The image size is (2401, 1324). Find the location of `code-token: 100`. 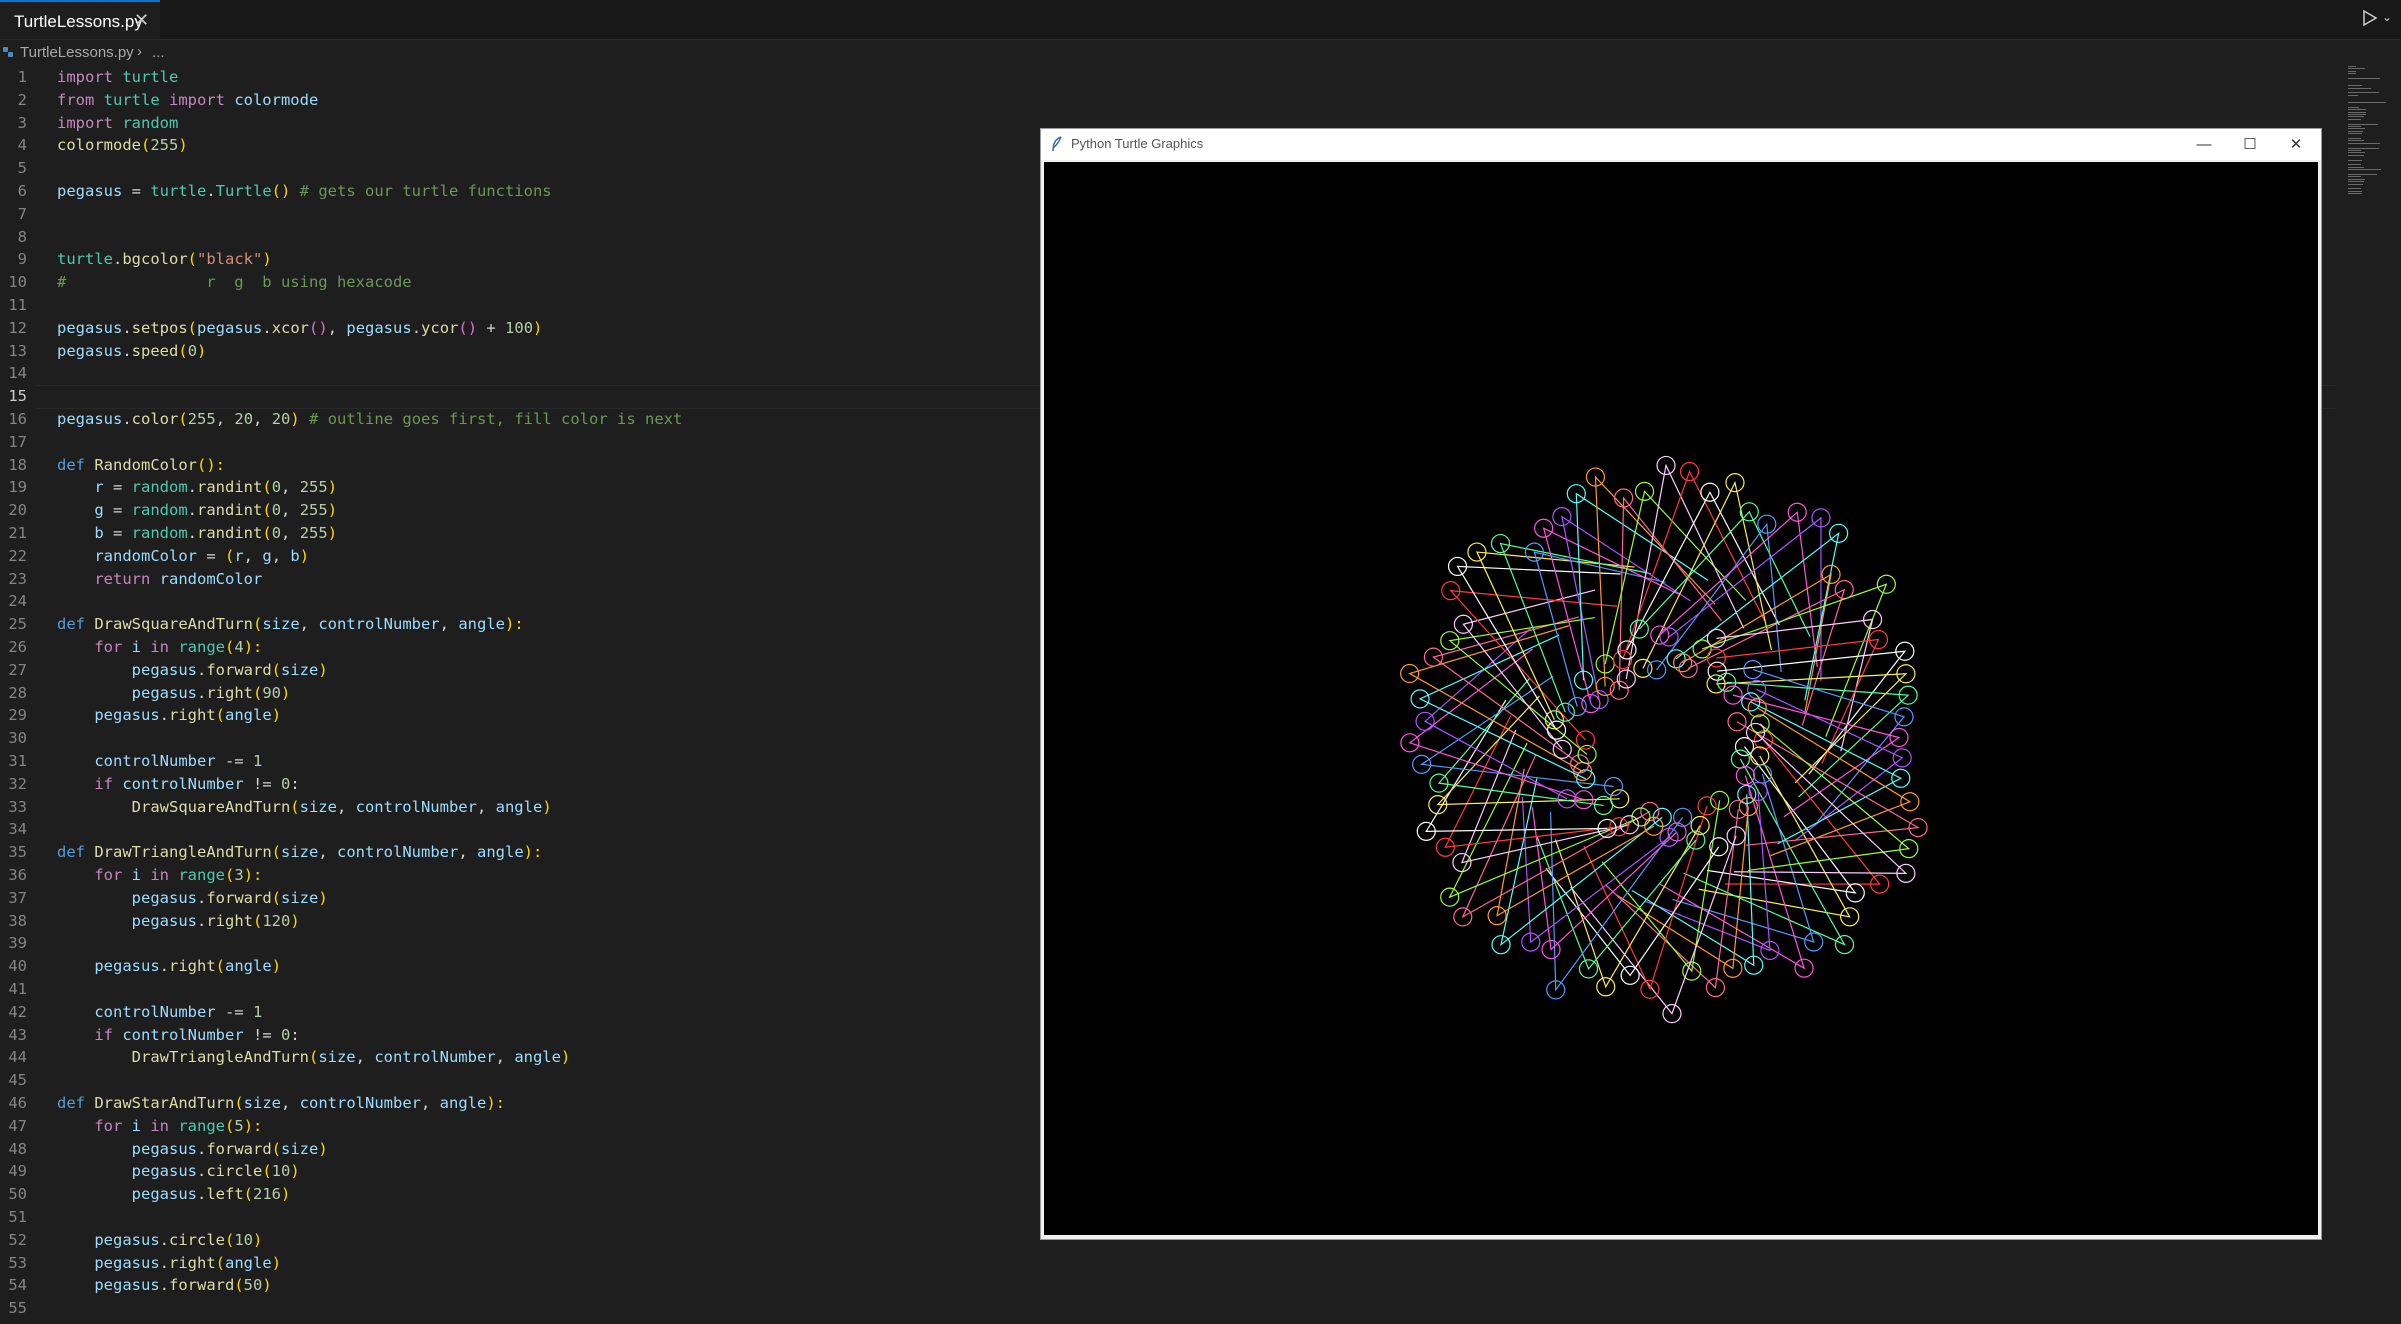

code-token: 100 is located at coordinates (519, 327).